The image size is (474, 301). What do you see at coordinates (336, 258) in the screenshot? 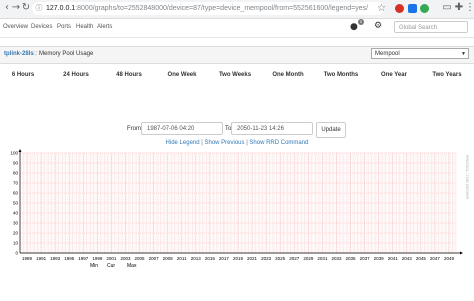
I see `x-tick-label: 2033` at bounding box center [336, 258].